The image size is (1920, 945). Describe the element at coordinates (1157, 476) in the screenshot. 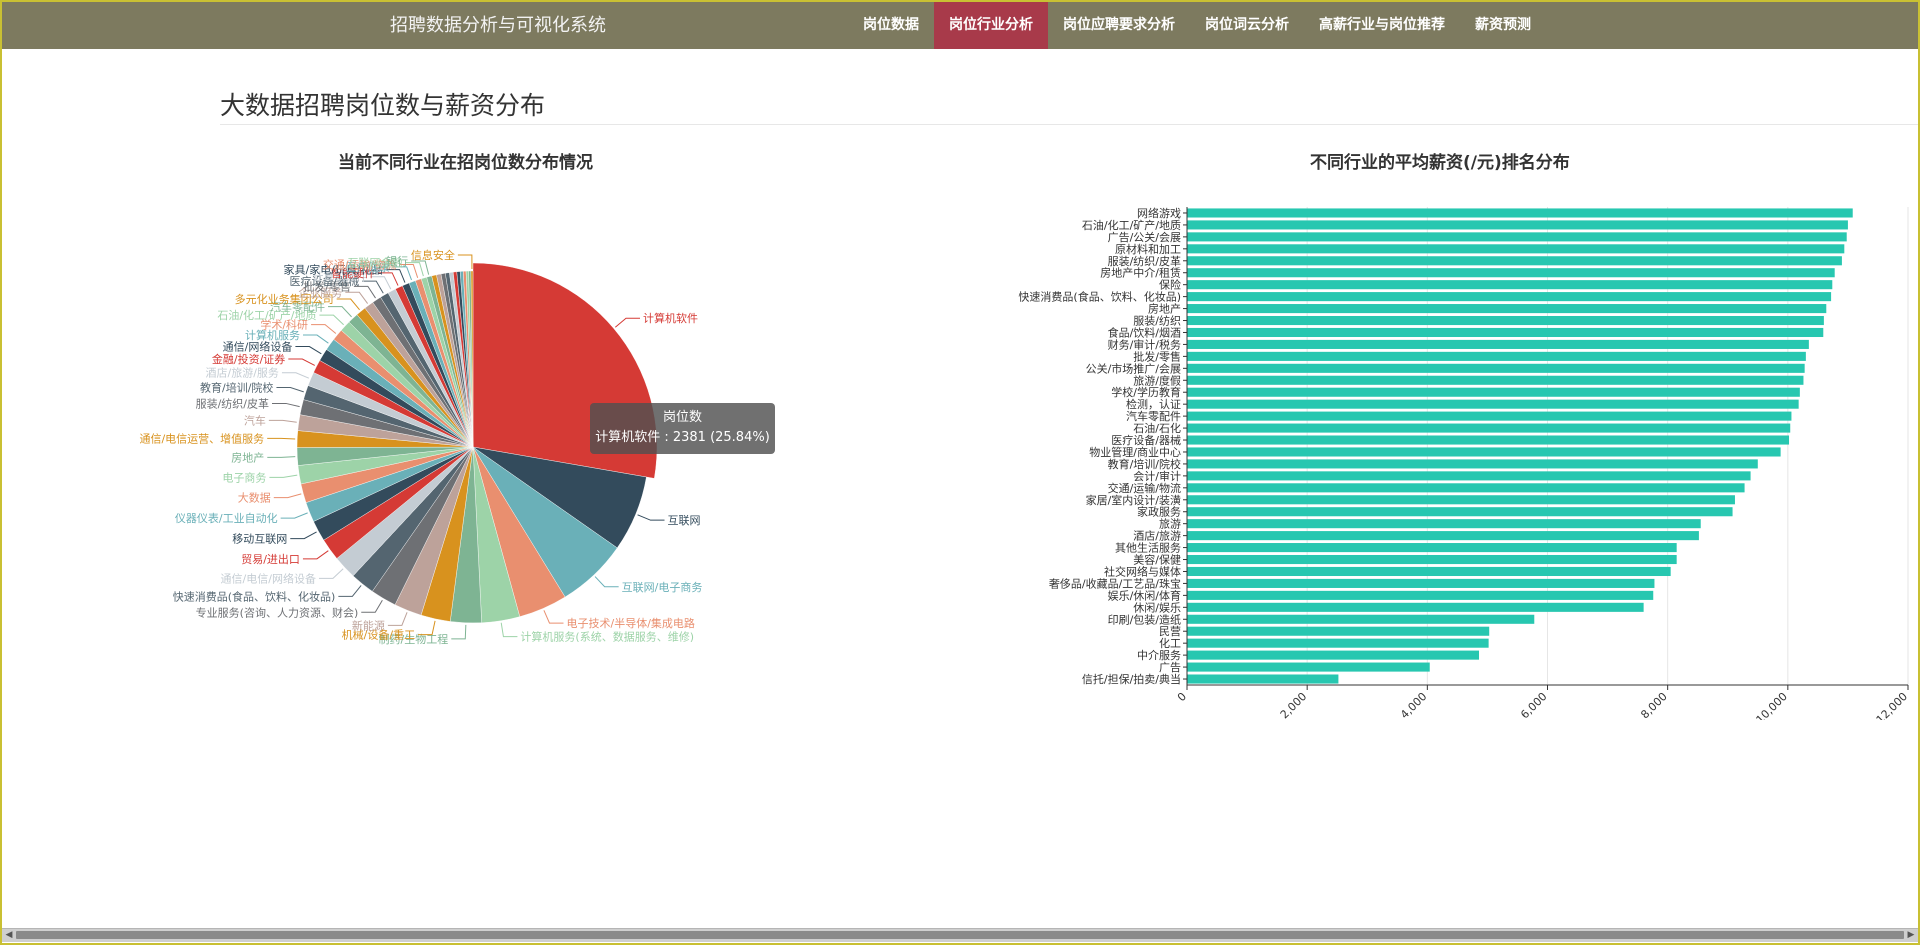

I see `y-axis-category-label: 会计/审计` at that location.